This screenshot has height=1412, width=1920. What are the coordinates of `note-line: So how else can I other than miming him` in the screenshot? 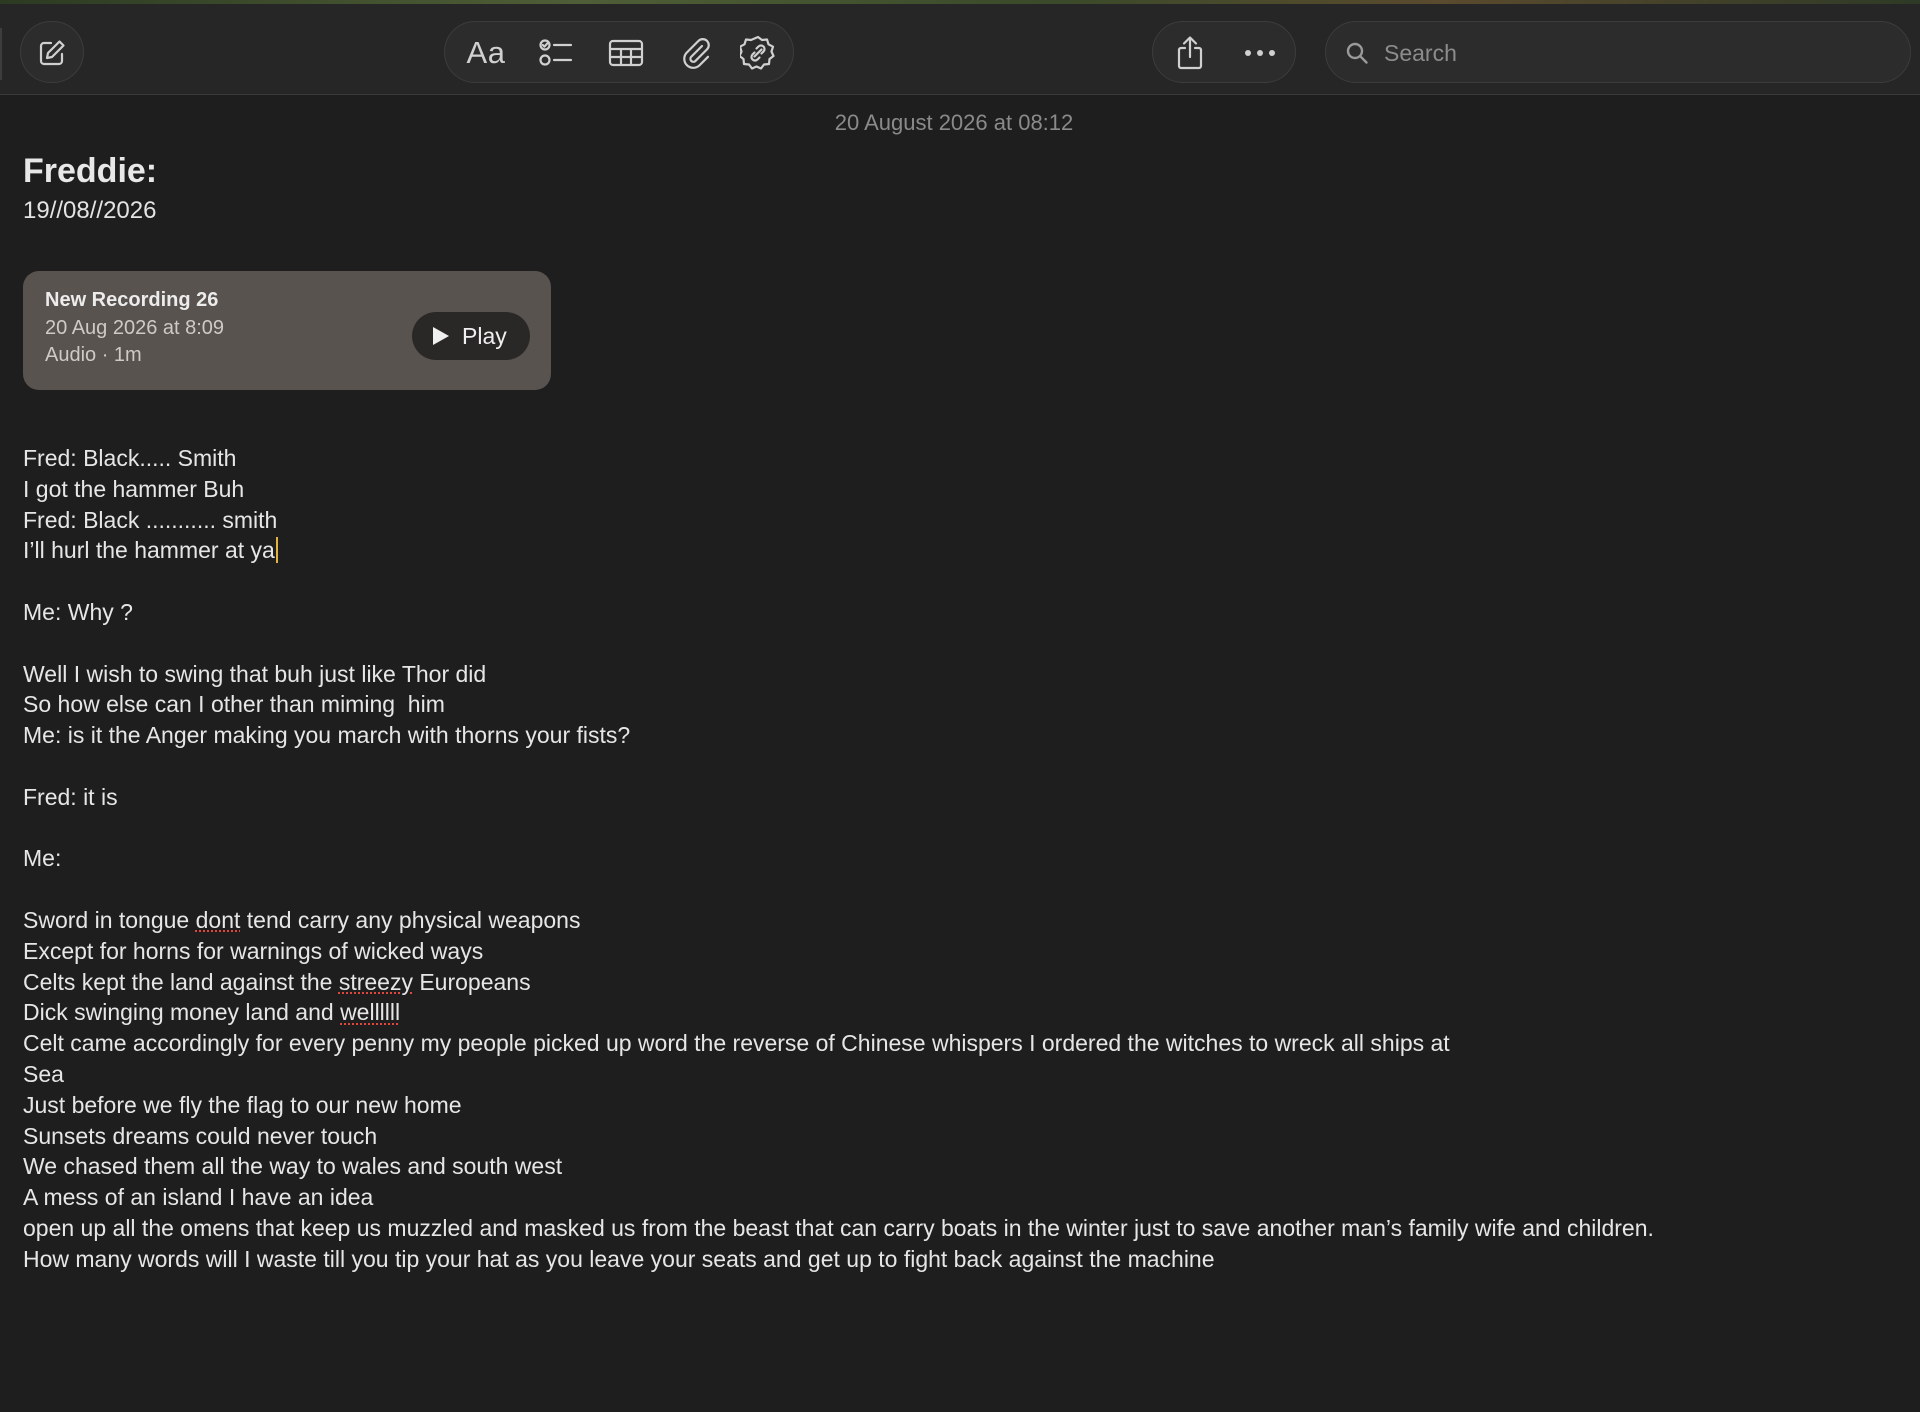 It's located at (234, 704).